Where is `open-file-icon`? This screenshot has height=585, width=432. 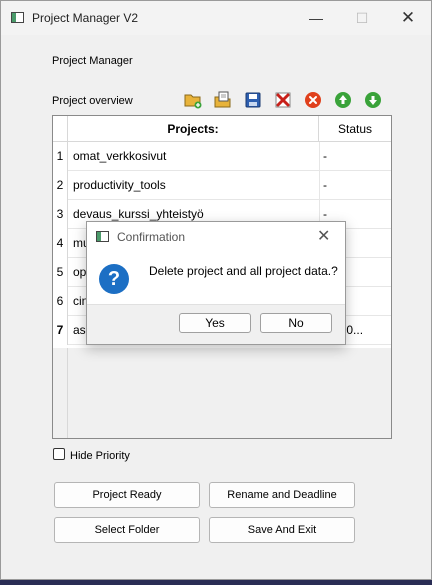 open-file-icon is located at coordinates (223, 100).